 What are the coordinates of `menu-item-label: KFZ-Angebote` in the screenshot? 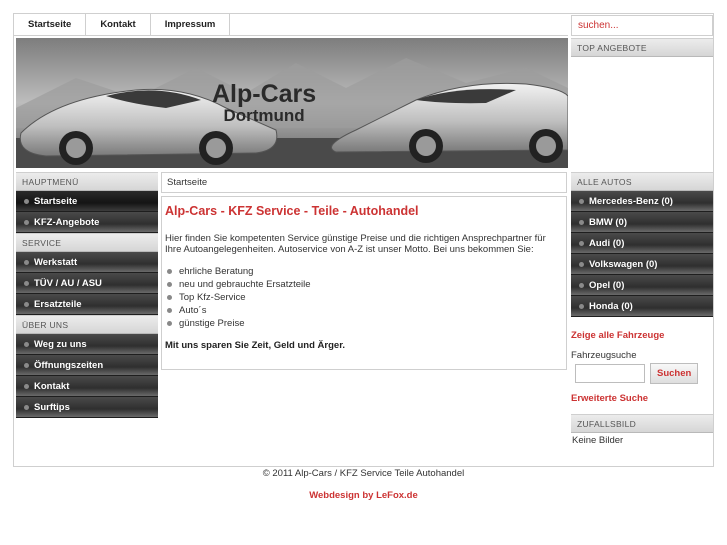 It's located at (67, 222).